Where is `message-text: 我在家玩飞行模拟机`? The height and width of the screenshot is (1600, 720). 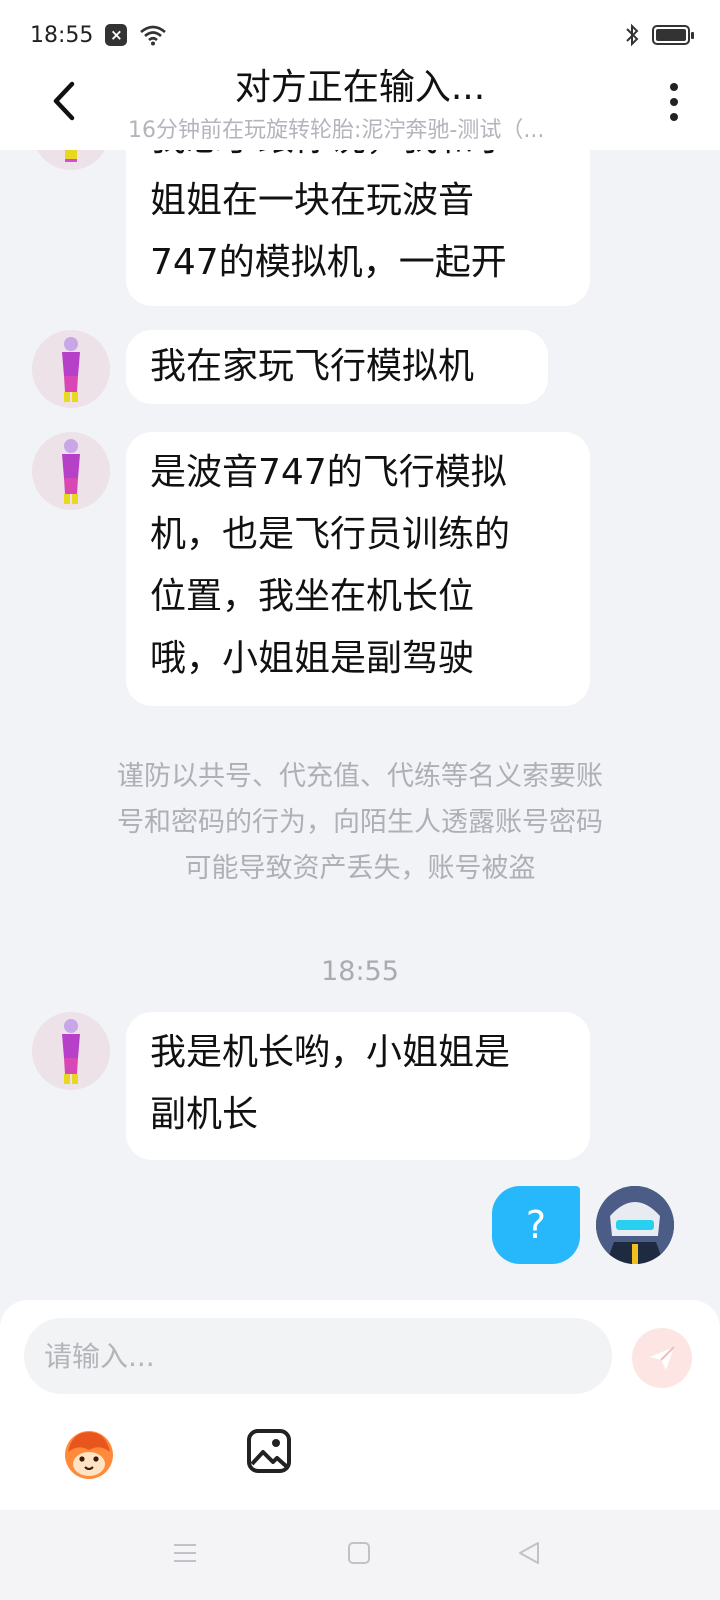
message-text: 我在家玩飞行模拟机 is located at coordinates (312, 366).